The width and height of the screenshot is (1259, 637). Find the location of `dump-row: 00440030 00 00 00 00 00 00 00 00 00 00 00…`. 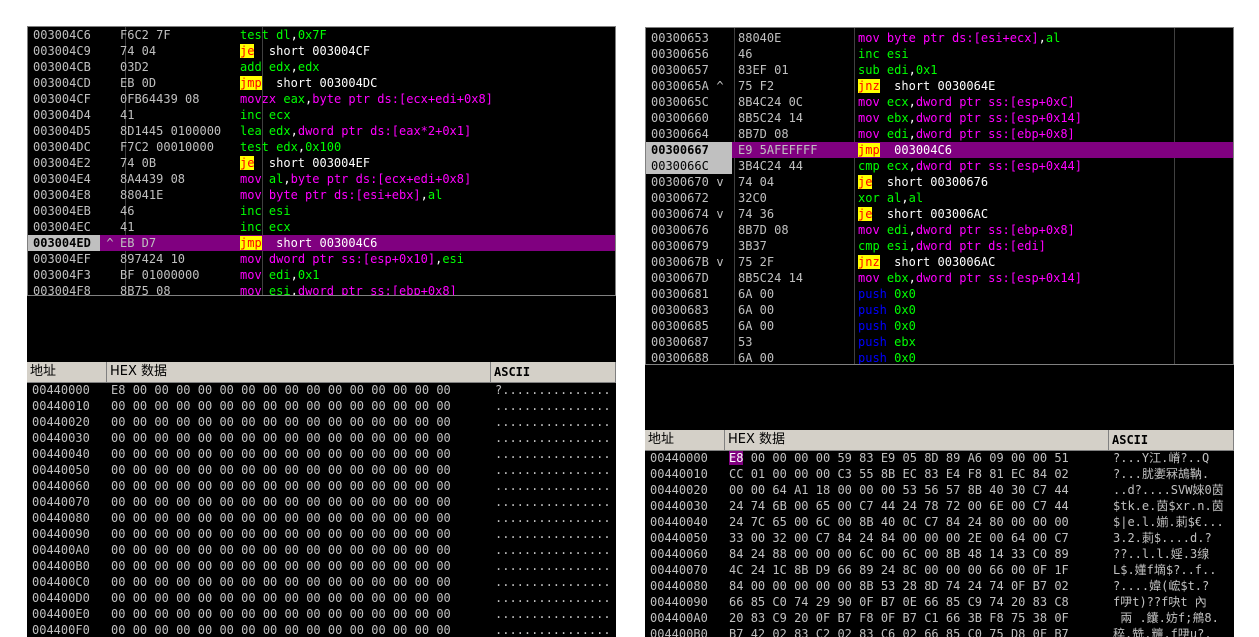

dump-row: 00440030 00 00 00 00 00 00 00 00 00 00 00… is located at coordinates (321, 438).